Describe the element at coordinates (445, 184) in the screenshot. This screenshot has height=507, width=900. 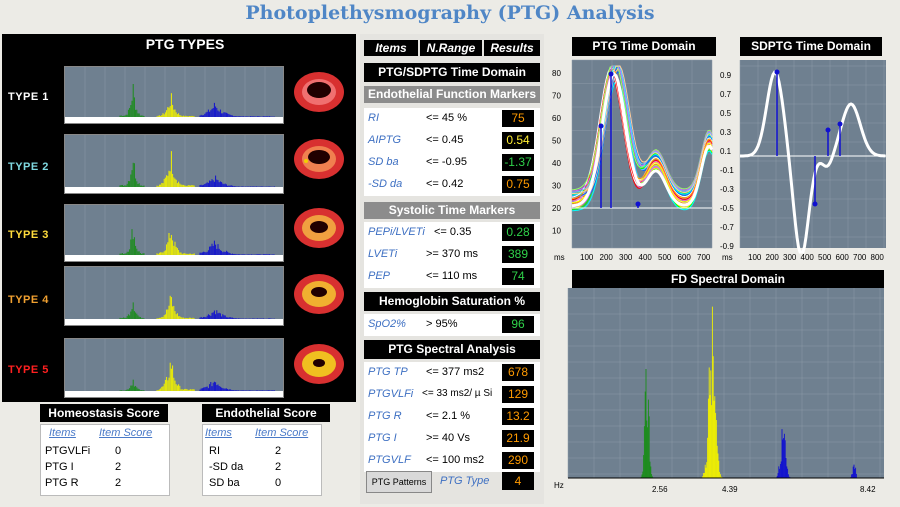
I see `marker-range: <= 0.42` at that location.